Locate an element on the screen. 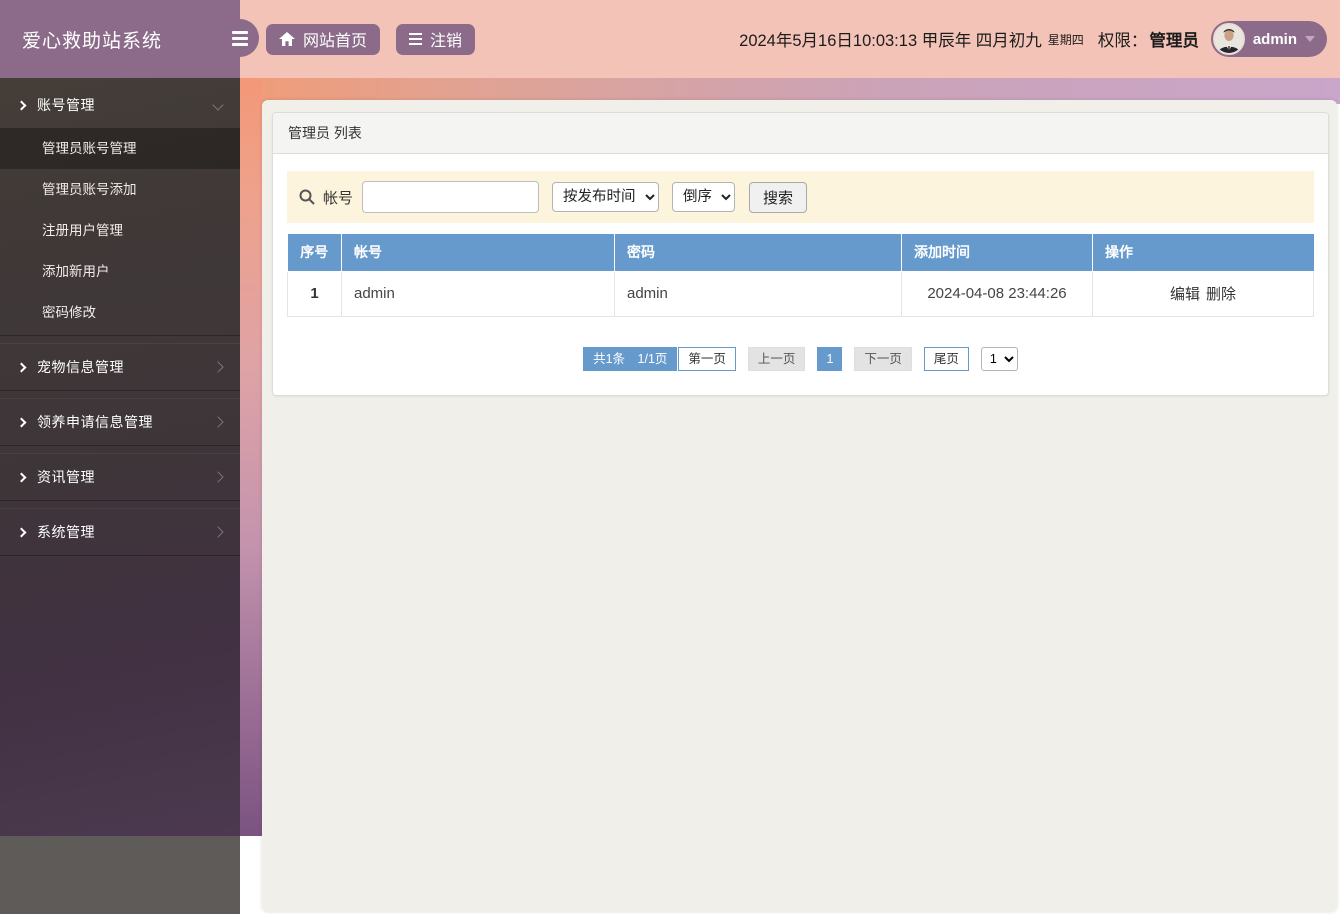 The image size is (1340, 914). list-icon is located at coordinates (416, 39).